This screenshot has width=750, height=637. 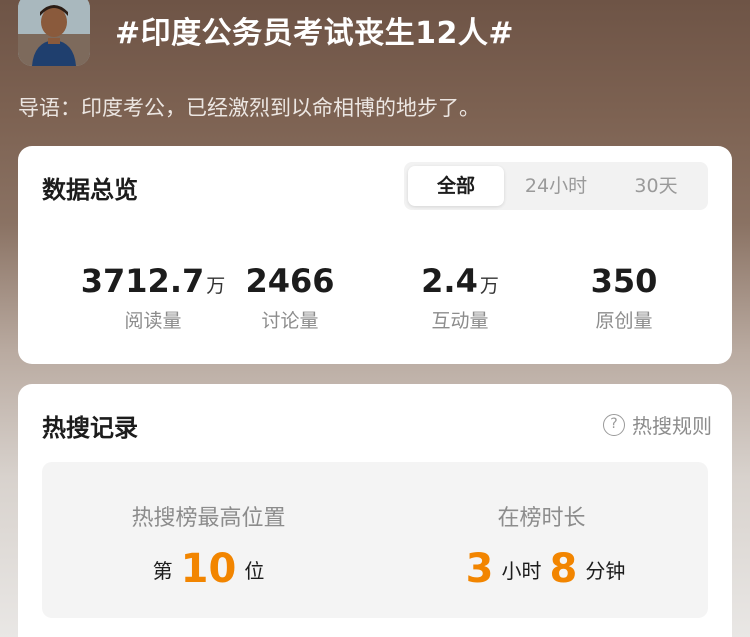 I want to click on time-range-tabs: 全部 24小时 30天, so click(x=556, y=186).